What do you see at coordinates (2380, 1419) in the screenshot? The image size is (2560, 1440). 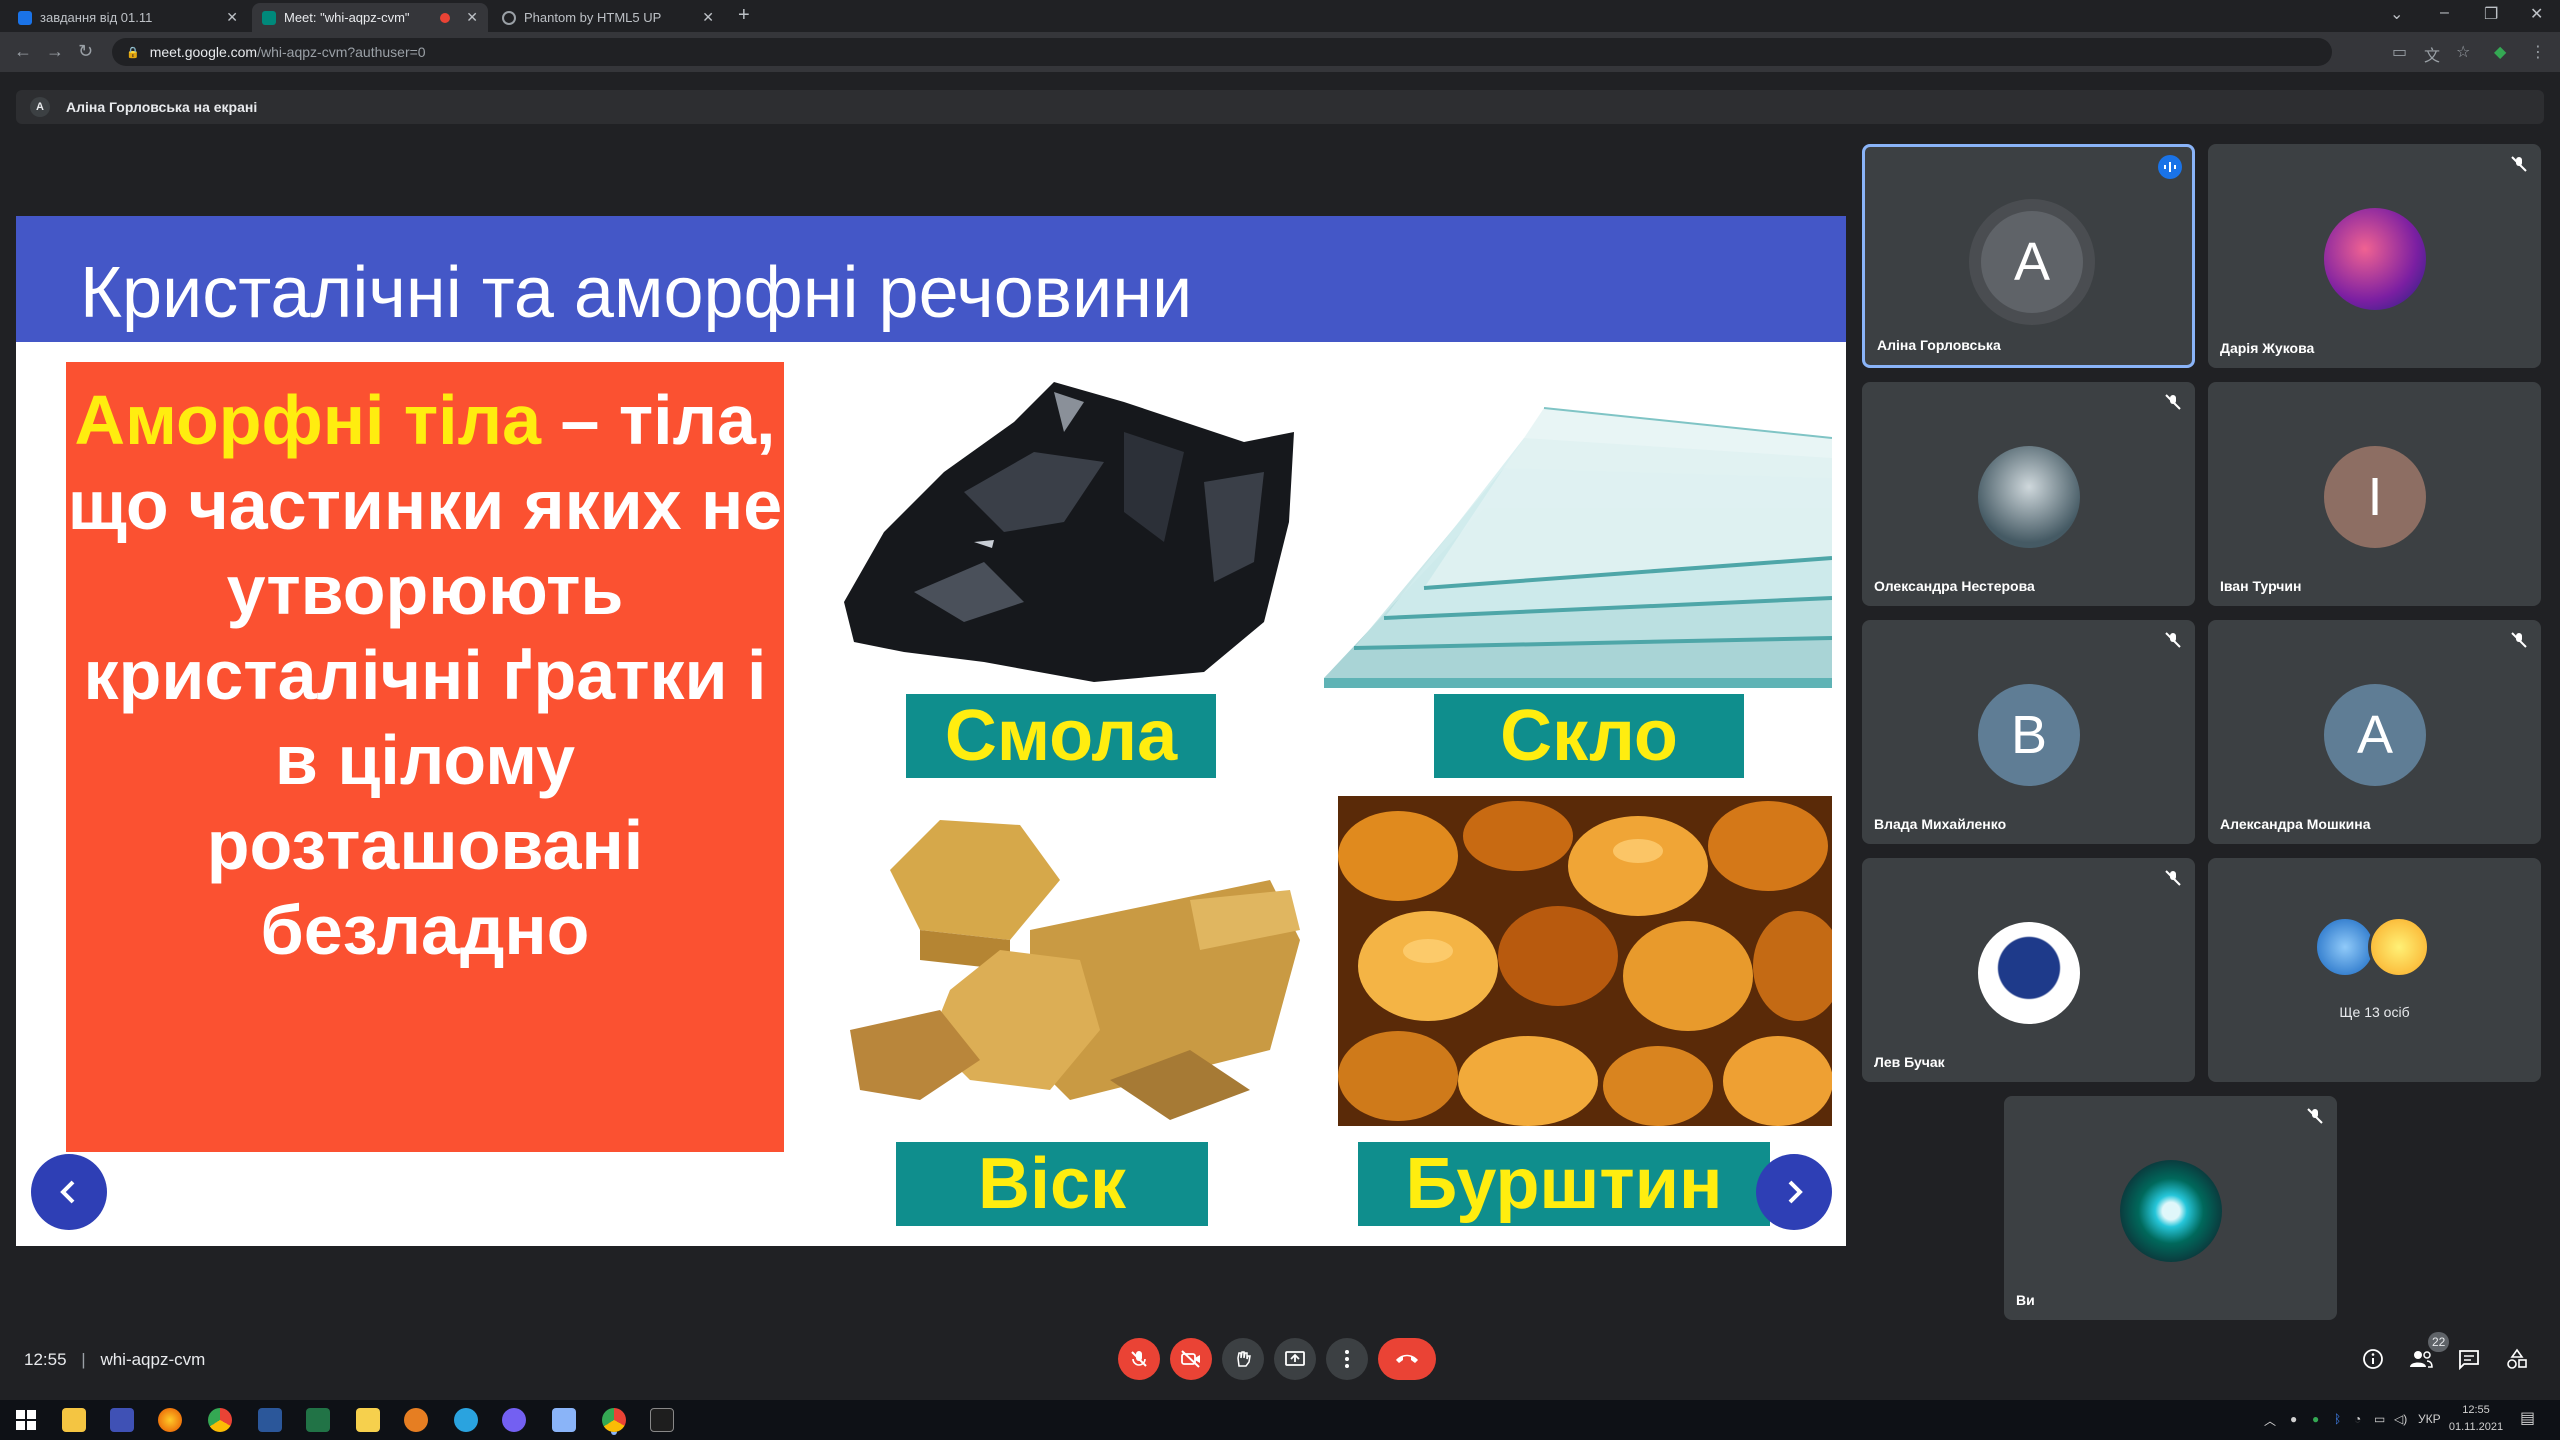 I see `battery-icon: ▭` at bounding box center [2380, 1419].